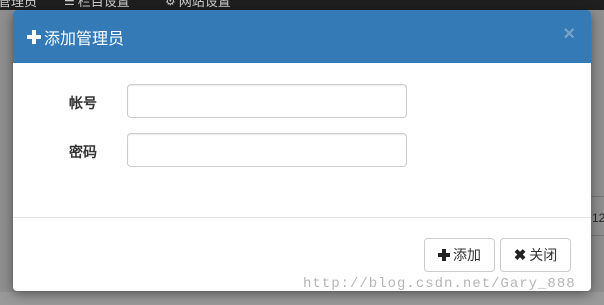 The width and height of the screenshot is (604, 305). I want to click on account-row: 帐号, so click(302, 101).